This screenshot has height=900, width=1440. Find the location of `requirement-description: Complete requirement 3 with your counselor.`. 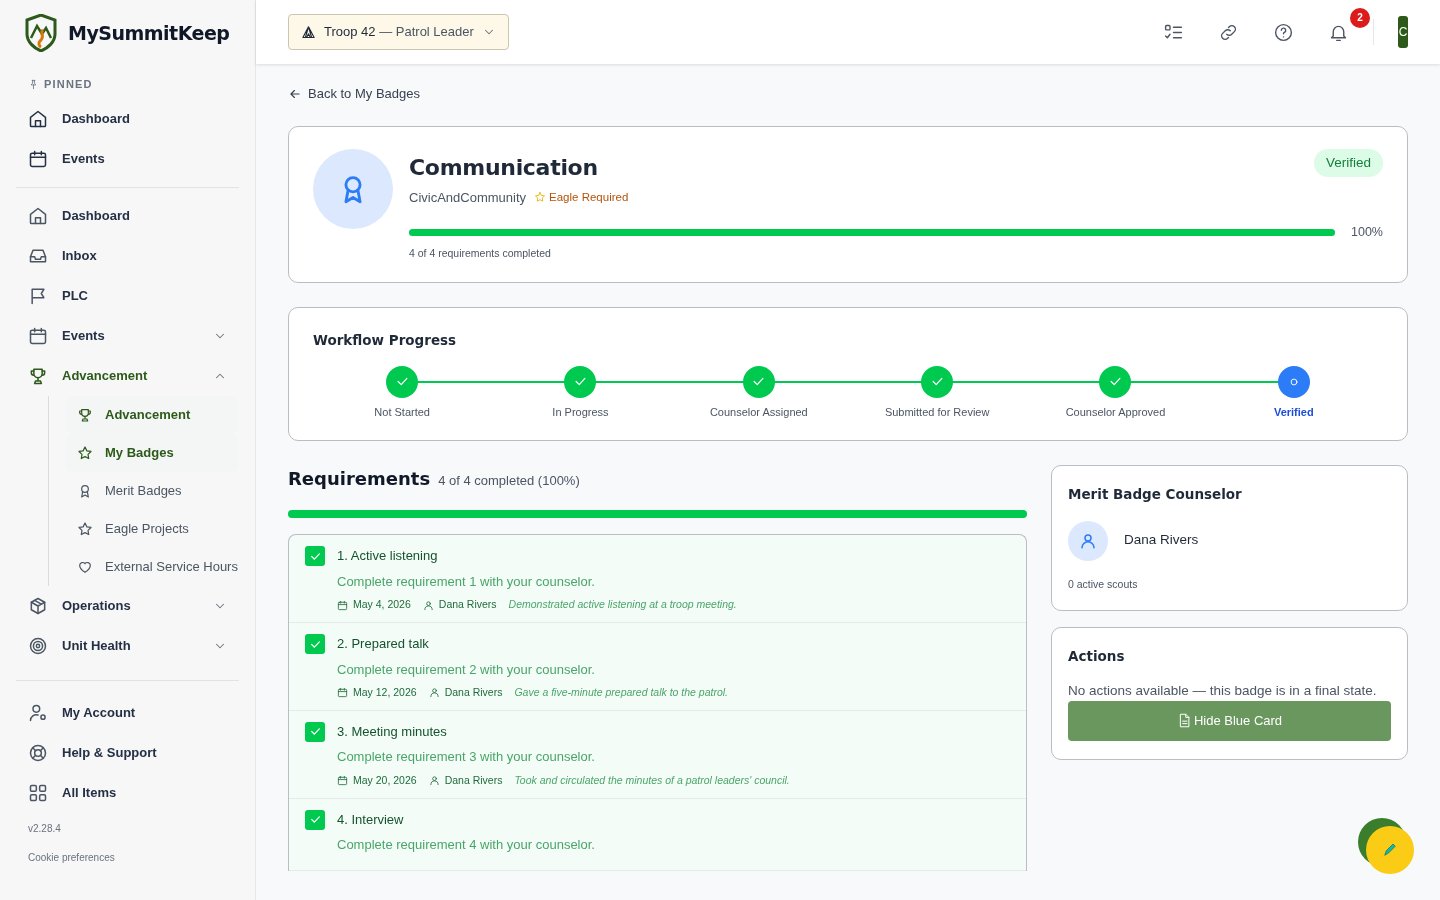

requirement-description: Complete requirement 3 with your counselor. is located at coordinates (466, 757).